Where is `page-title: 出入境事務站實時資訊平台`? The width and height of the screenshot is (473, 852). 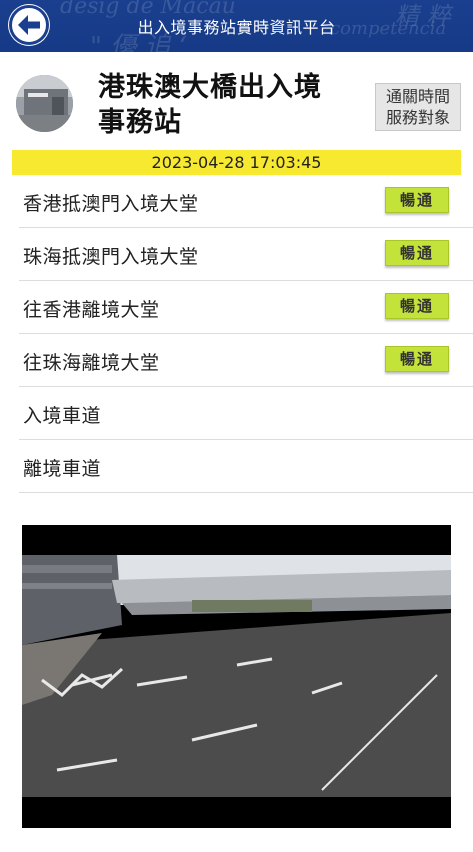 page-title: 出入境事務站實時資訊平台 is located at coordinates (236, 27).